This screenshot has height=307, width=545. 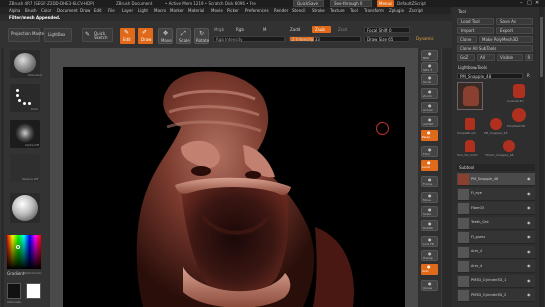 What do you see at coordinates (295, 30) in the screenshot?
I see `zadd-button: Zadd` at bounding box center [295, 30].